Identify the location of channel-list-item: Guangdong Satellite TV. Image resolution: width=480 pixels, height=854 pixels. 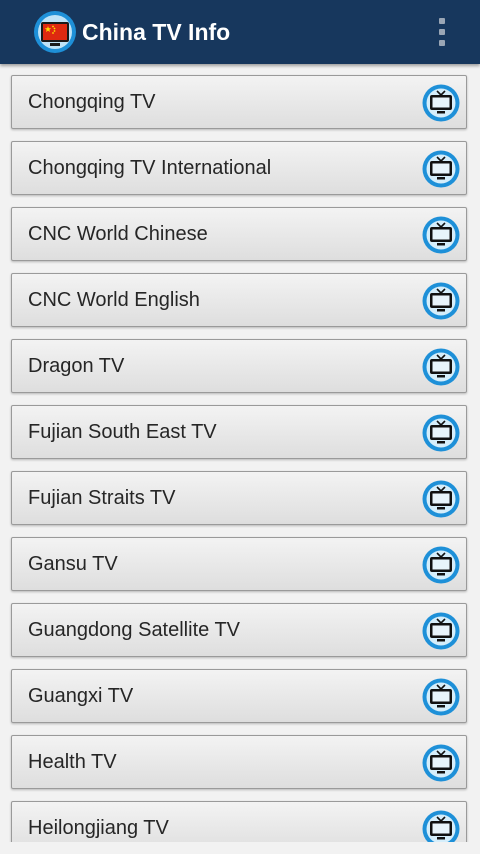
(239, 630).